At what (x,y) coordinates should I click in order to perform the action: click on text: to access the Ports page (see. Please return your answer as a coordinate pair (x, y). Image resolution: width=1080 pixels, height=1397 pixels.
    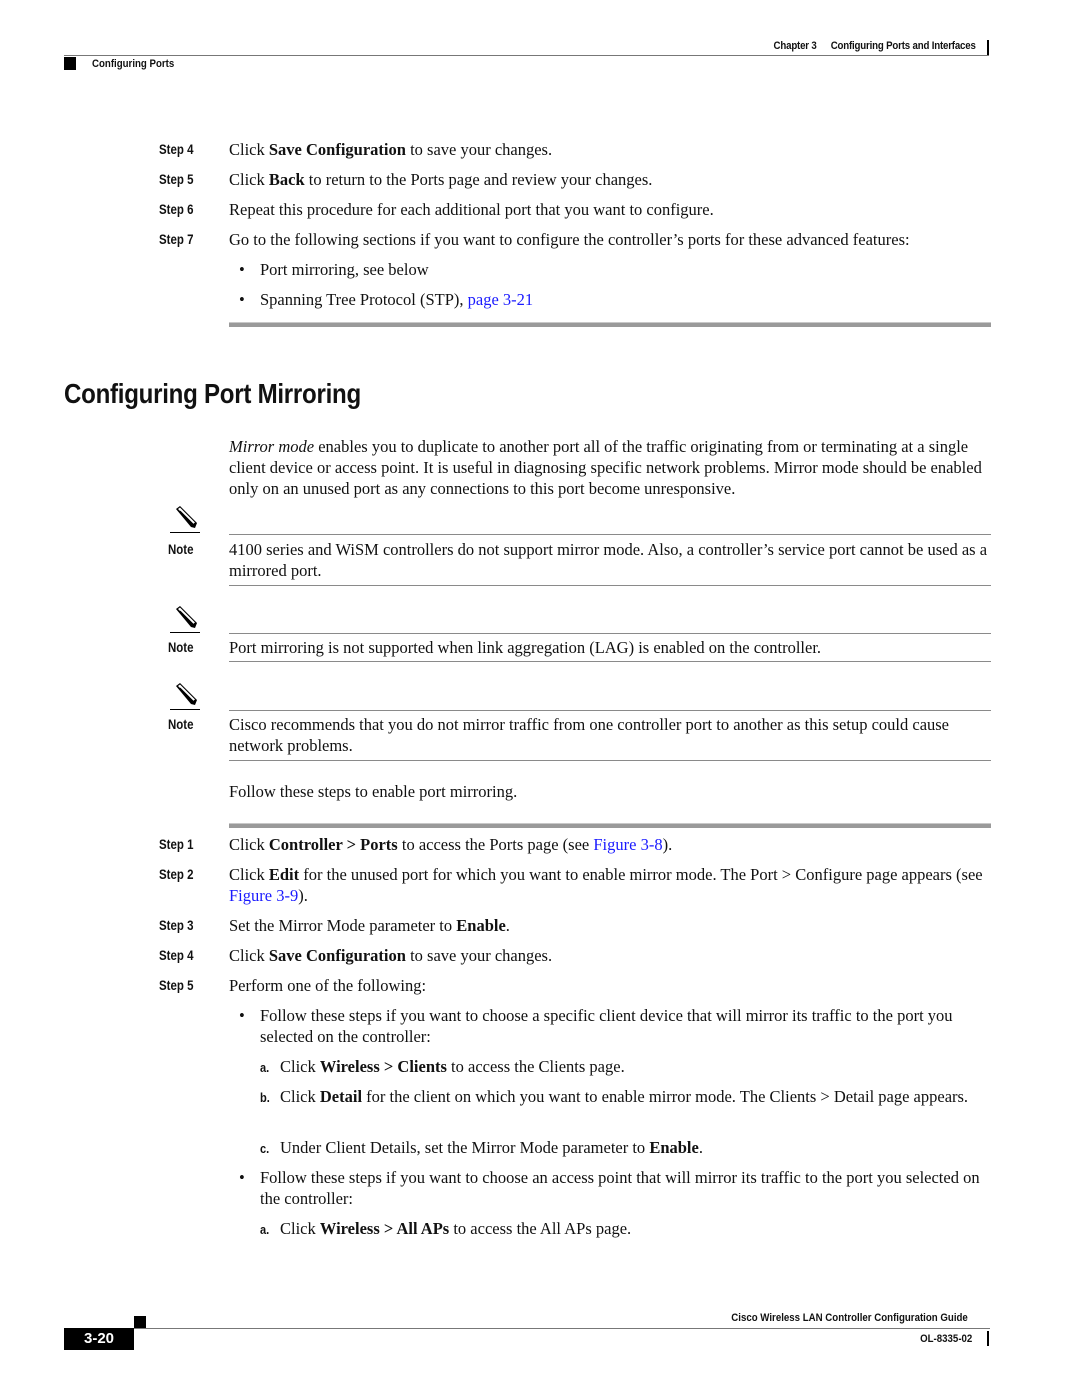
    Looking at the image, I should click on (495, 844).